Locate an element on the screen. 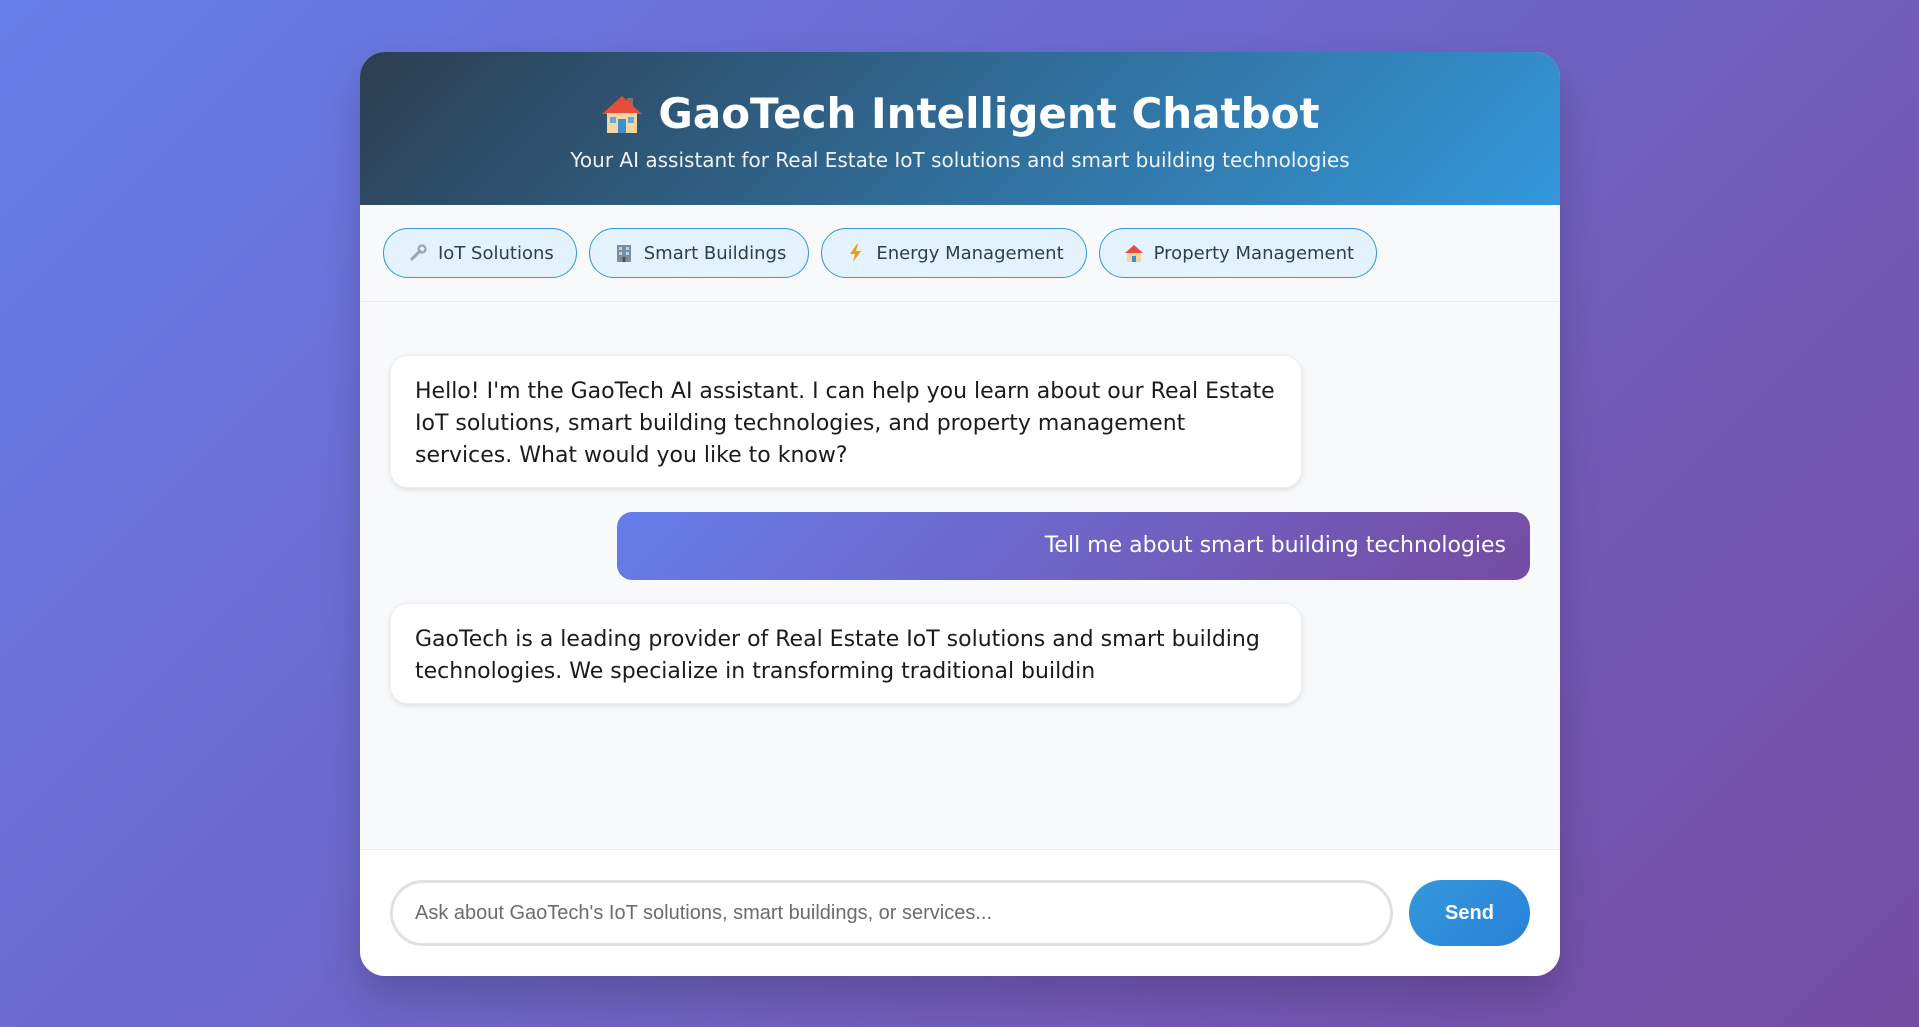 The width and height of the screenshot is (1919, 1027). quick-topic-energy-management: Energy Management is located at coordinates (954, 253).